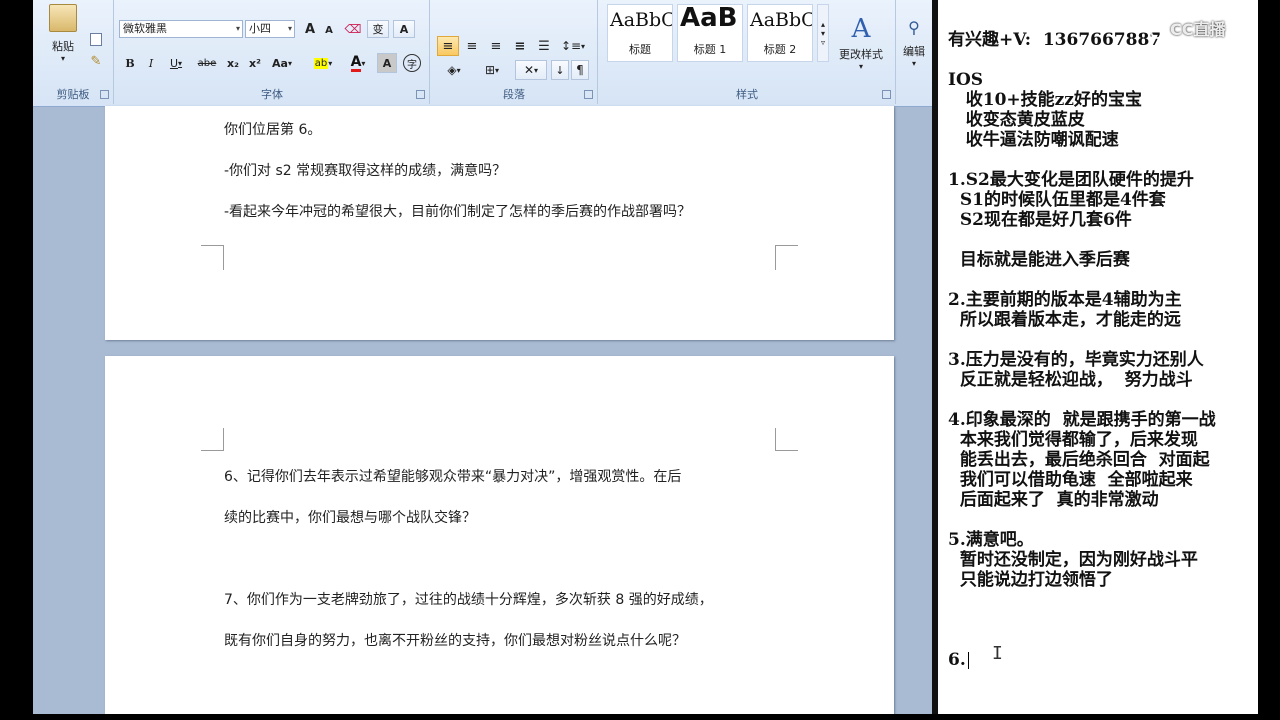 The height and width of the screenshot is (720, 1280). Describe the element at coordinates (448, 46) in the screenshot. I see `align-left-button: ≡` at that location.